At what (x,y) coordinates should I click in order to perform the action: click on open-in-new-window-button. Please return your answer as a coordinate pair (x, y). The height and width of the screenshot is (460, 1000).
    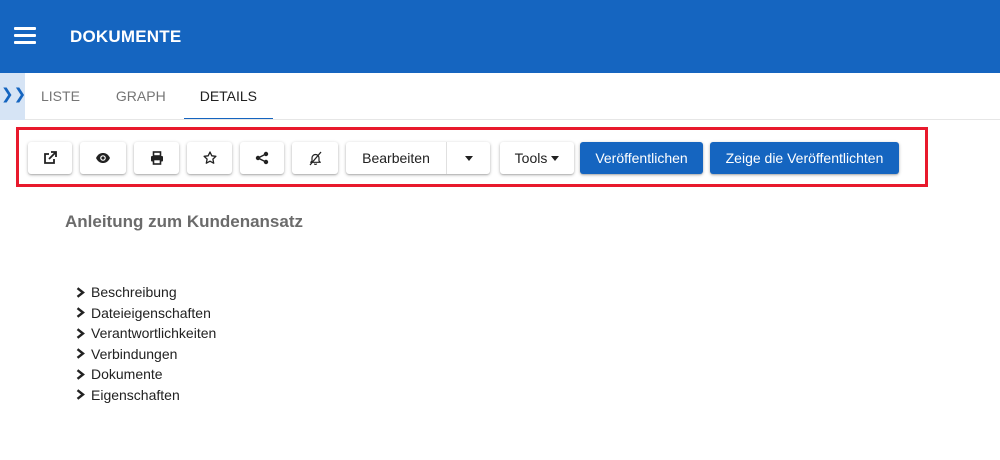
    Looking at the image, I should click on (50, 158).